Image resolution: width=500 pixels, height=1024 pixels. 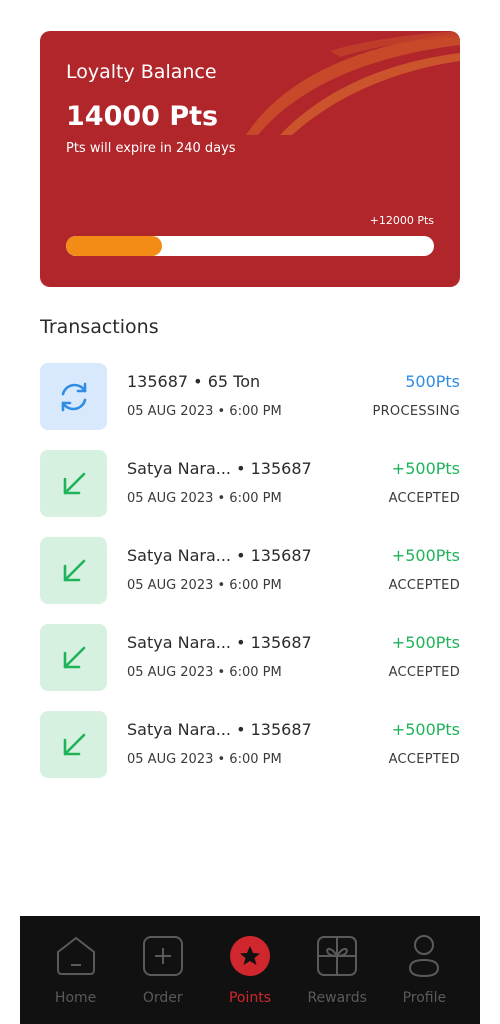 What do you see at coordinates (194, 381) in the screenshot?
I see `transaction-title: 135687 • 65 Ton` at bounding box center [194, 381].